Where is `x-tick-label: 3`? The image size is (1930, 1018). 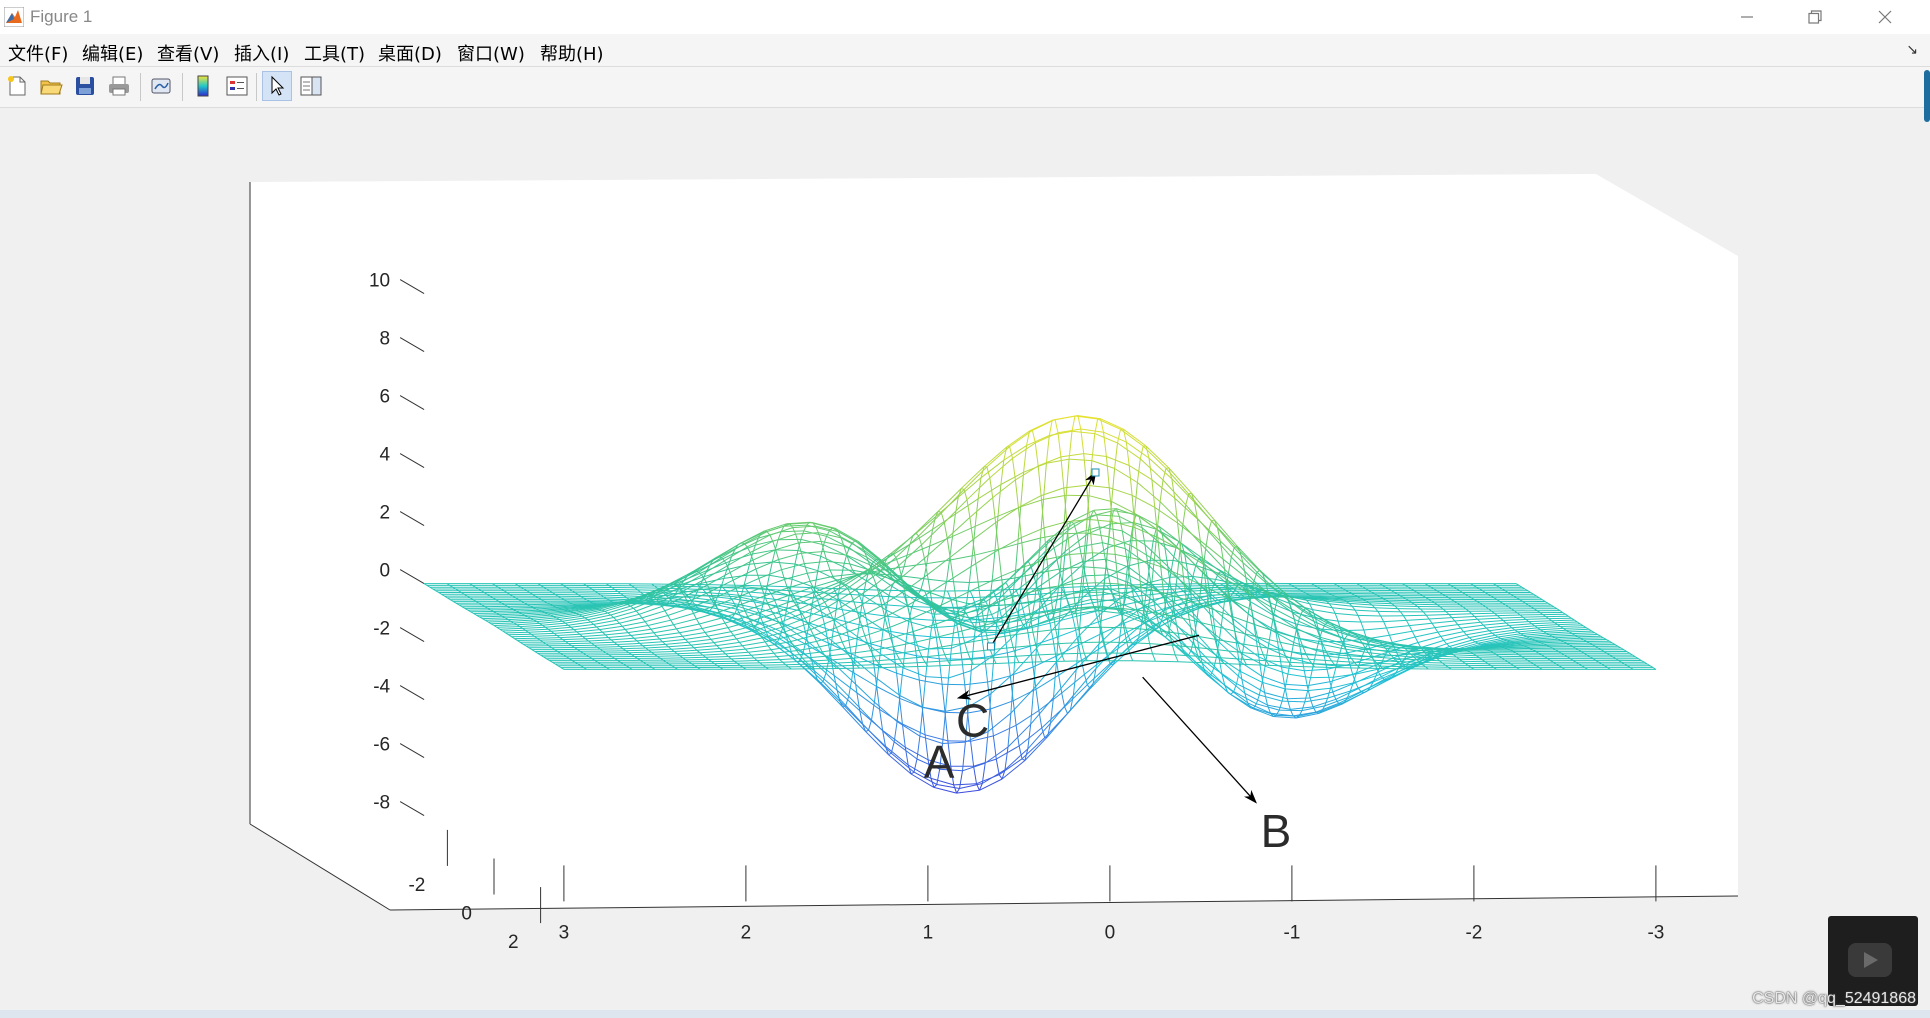 x-tick-label: 3 is located at coordinates (564, 932).